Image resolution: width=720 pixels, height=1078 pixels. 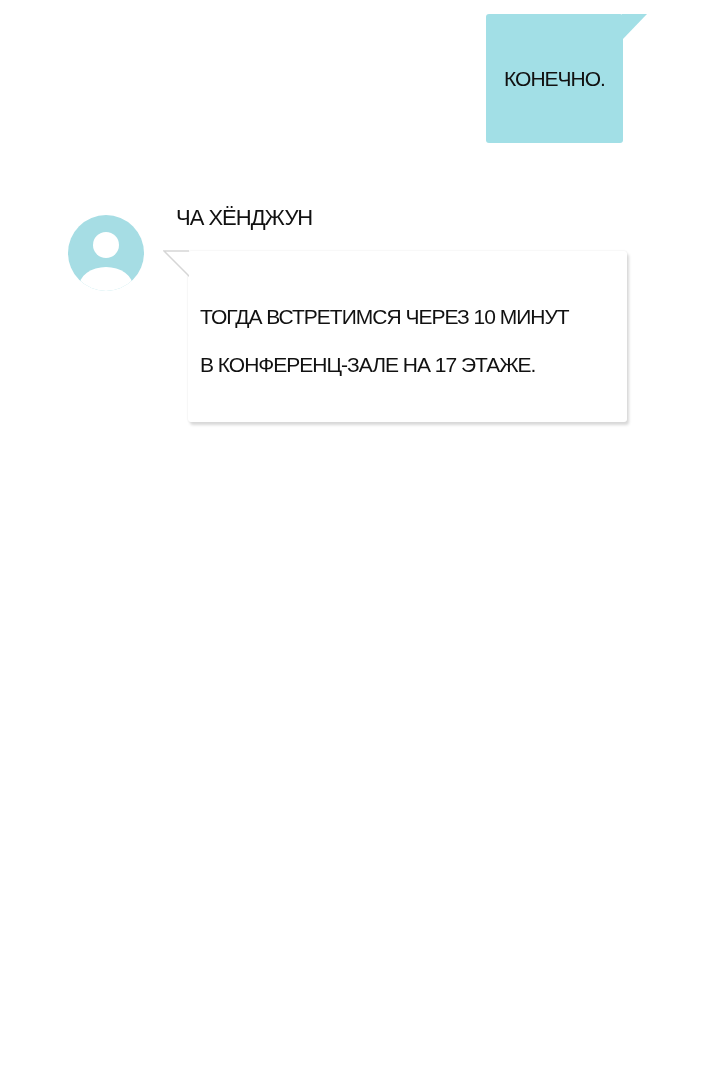 What do you see at coordinates (368, 365) in the screenshot?
I see `message-text: В КОНФЕРЕНЦ-ЗАЛЕ НА 17 ЭТАЖЕ.` at bounding box center [368, 365].